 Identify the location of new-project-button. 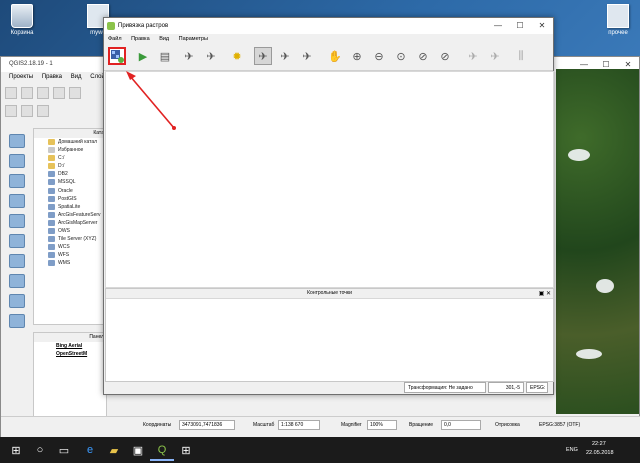
(11, 93).